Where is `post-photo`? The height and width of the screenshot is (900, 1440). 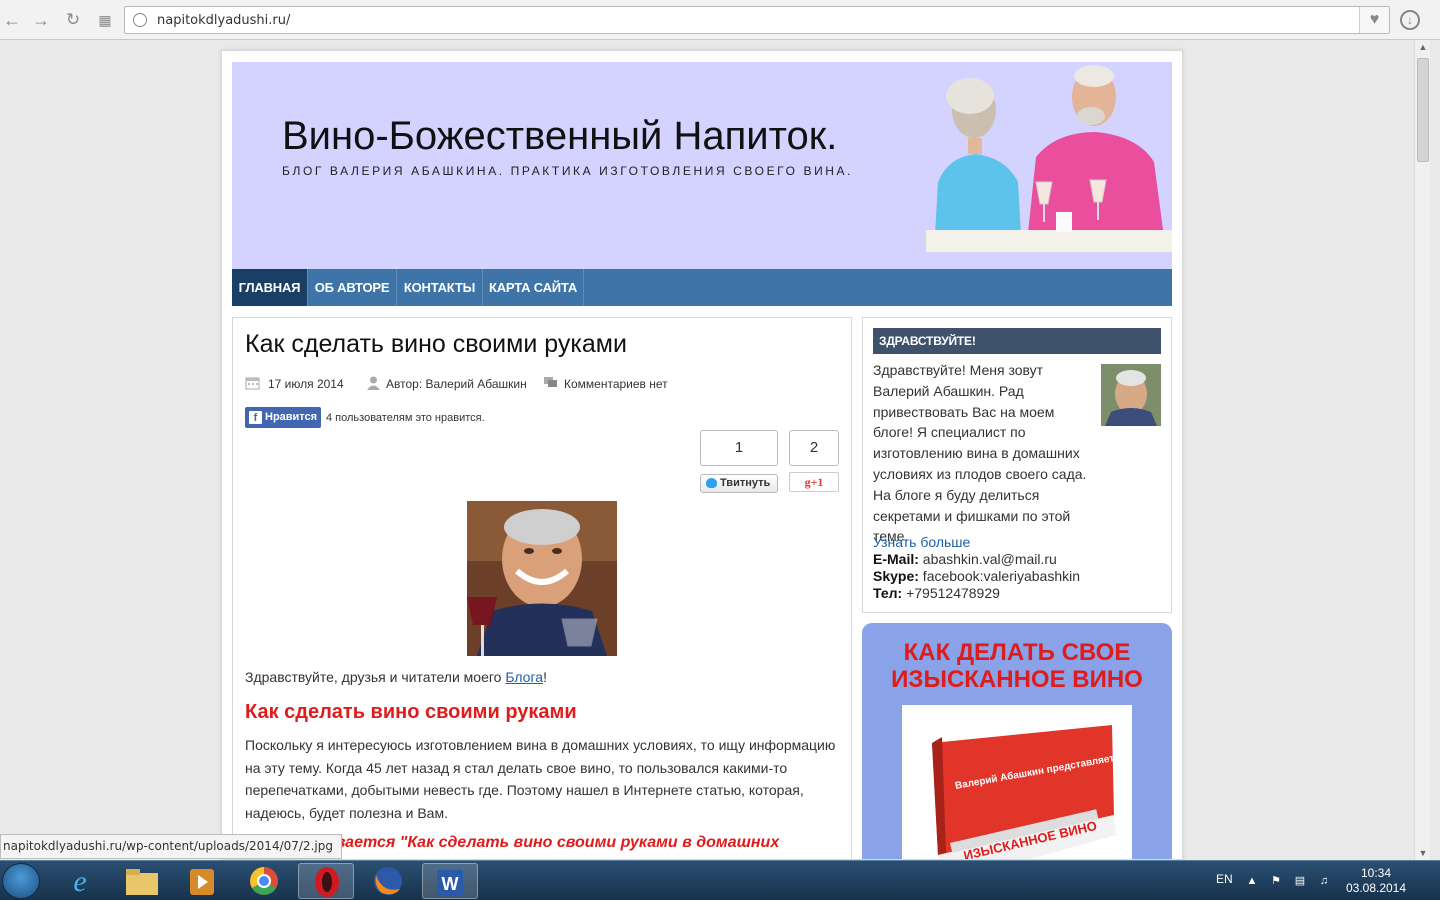
post-photo is located at coordinates (542, 578).